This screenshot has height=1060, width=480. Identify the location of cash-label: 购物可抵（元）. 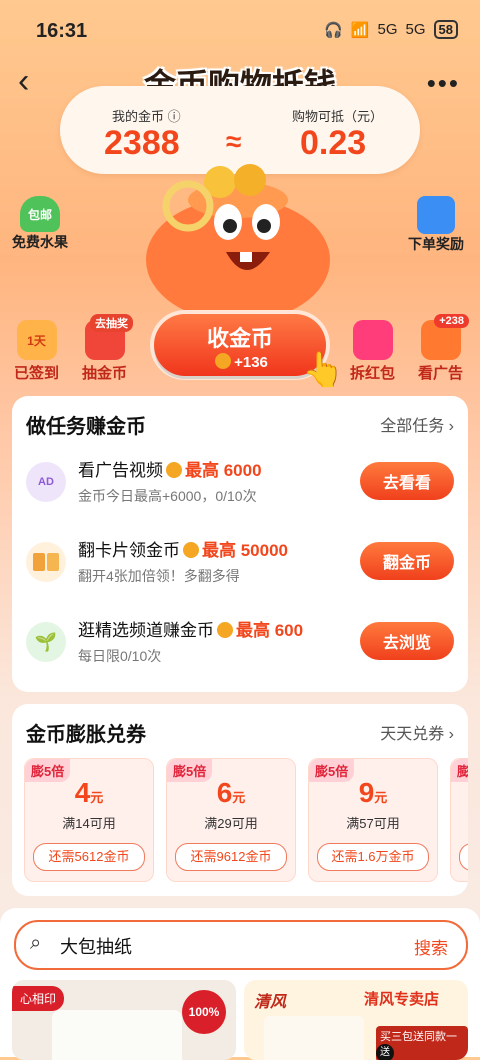
(338, 116).